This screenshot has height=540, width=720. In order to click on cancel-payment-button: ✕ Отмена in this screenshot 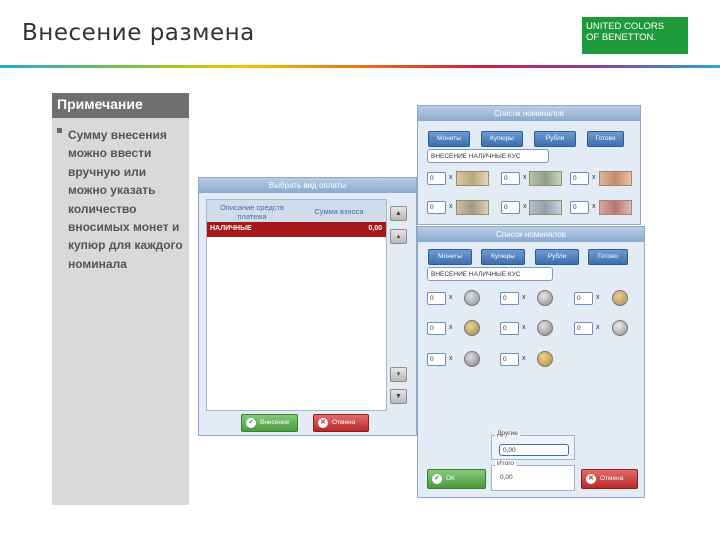, I will do `click(341, 423)`.